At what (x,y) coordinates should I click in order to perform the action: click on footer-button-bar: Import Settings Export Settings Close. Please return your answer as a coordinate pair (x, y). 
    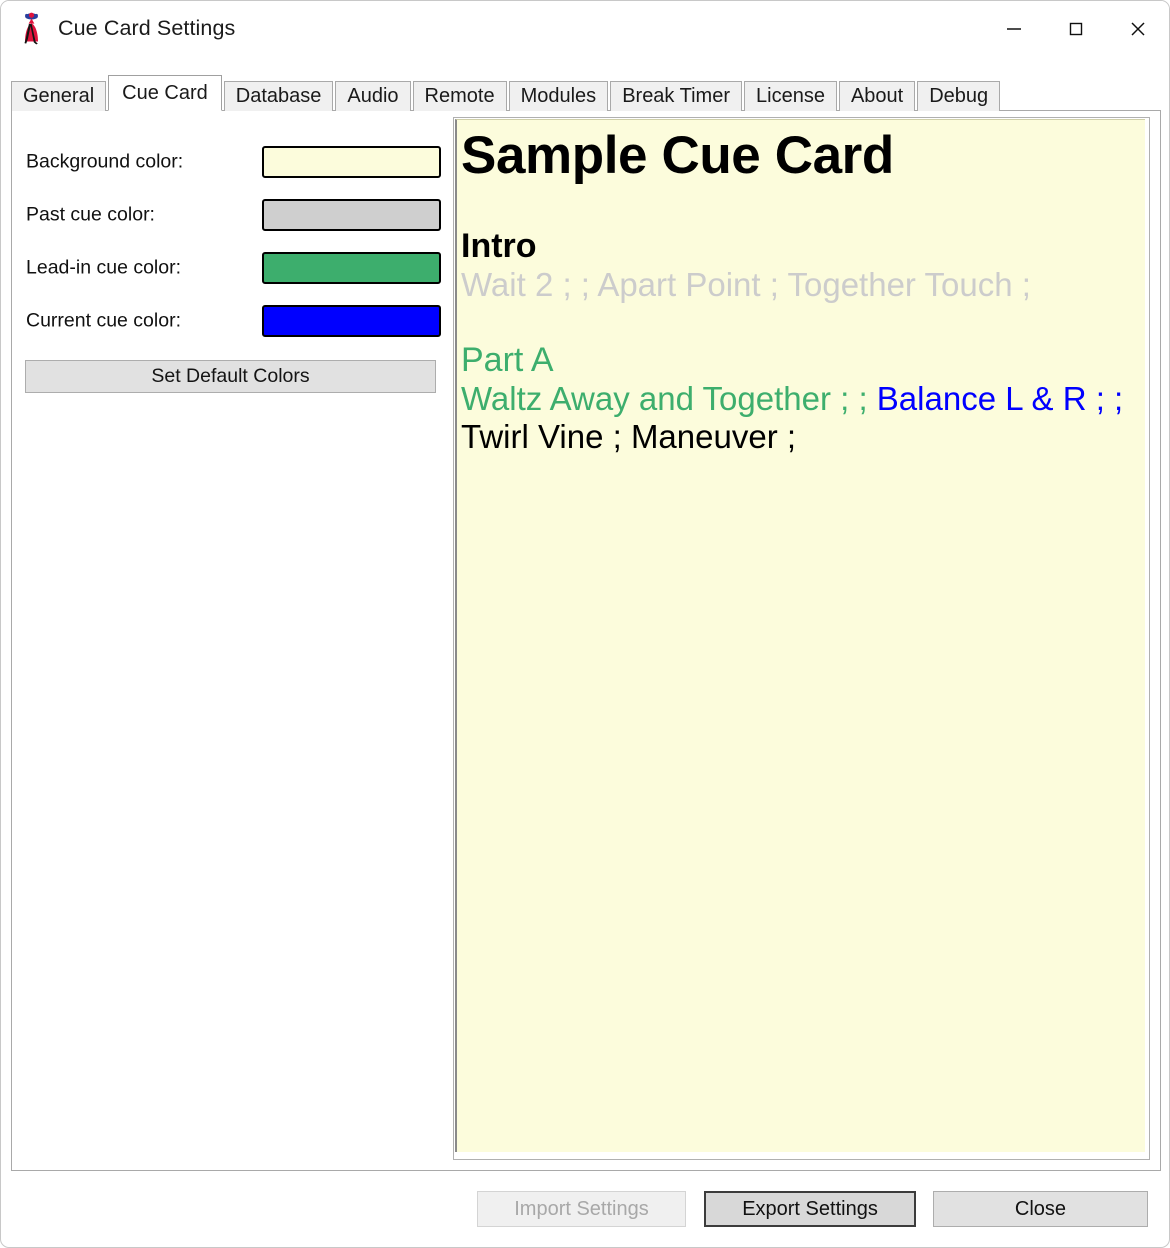
    Looking at the image, I should click on (585, 1214).